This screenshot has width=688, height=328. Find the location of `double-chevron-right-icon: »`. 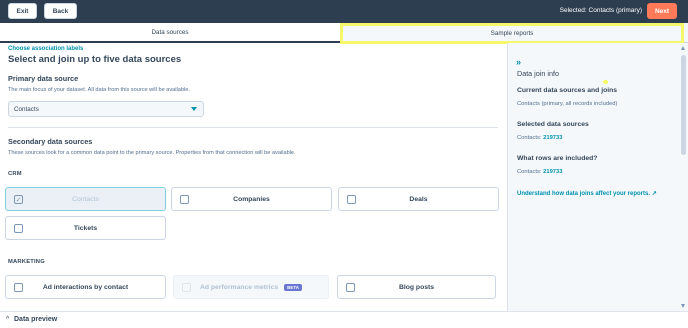

double-chevron-right-icon: » is located at coordinates (518, 62).